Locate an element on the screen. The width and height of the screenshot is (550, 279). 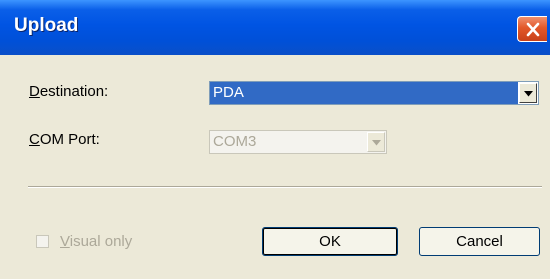
destination-label: Destination: is located at coordinates (69, 91).